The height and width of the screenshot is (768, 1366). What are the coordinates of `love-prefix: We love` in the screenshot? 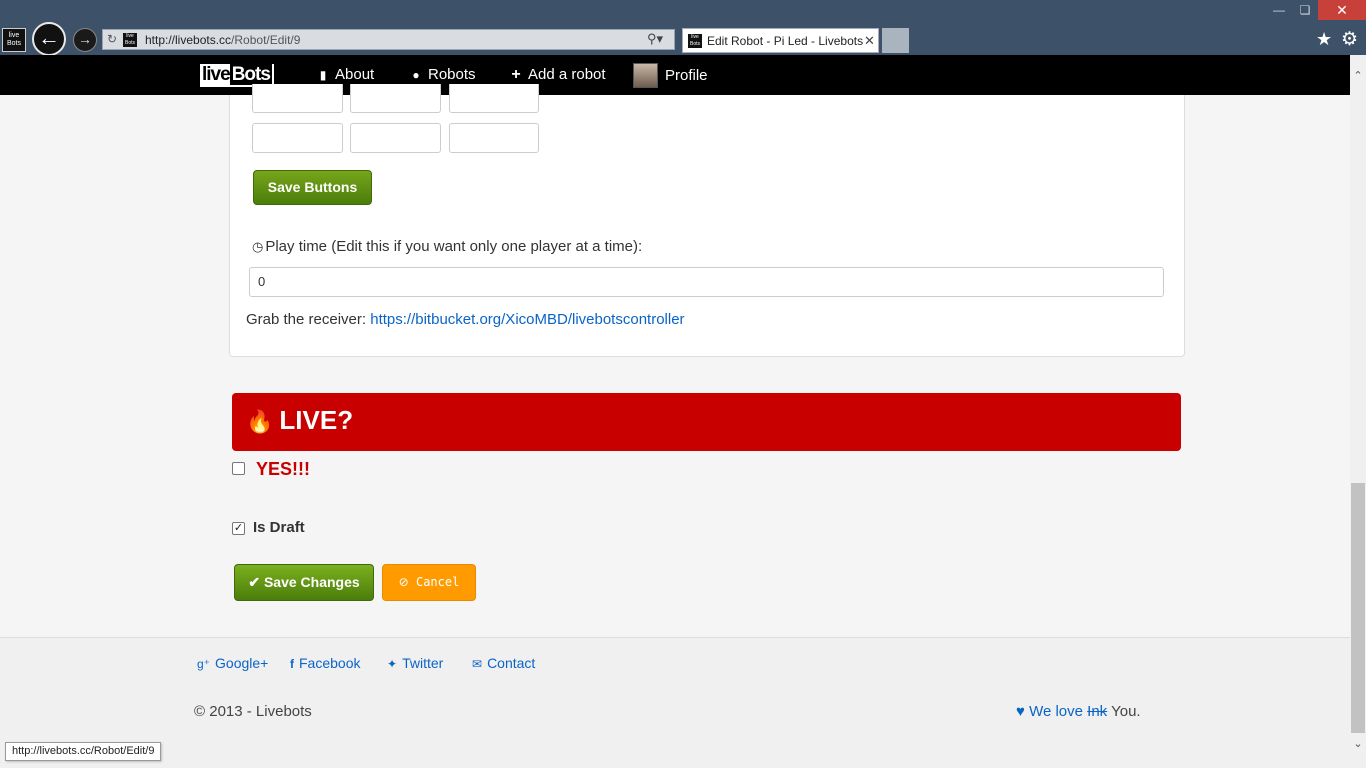 It's located at (1056, 711).